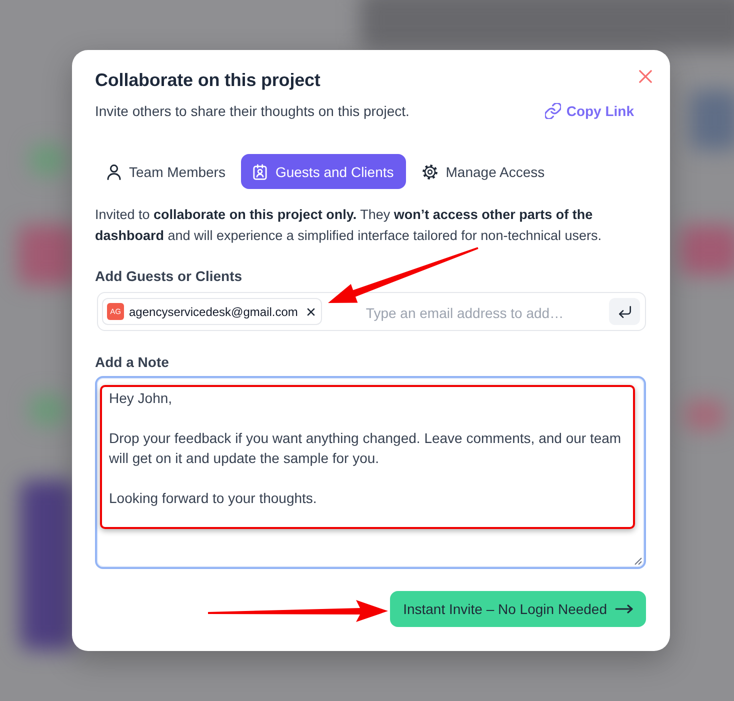  Describe the element at coordinates (260, 172) in the screenshot. I see `id-badge-icon` at that location.